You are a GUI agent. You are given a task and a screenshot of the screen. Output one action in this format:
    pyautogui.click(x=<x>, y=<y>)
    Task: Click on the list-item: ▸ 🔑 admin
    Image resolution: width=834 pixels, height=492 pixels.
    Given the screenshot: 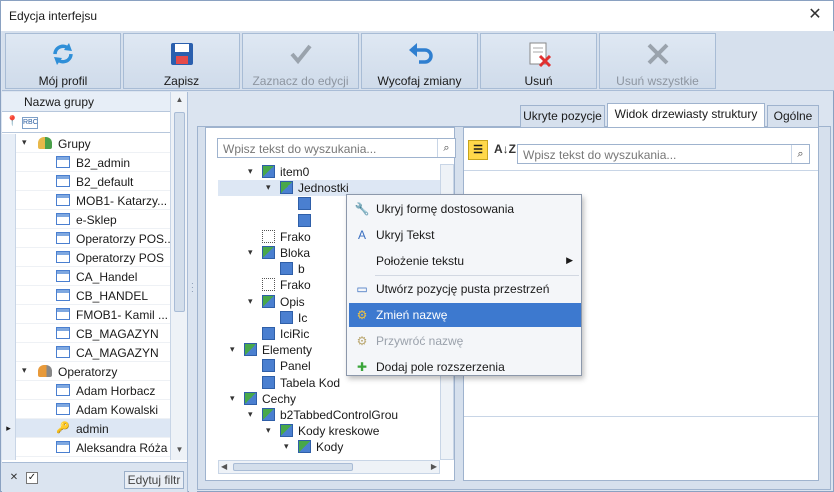 What is the action you would take?
    pyautogui.click(x=86, y=428)
    